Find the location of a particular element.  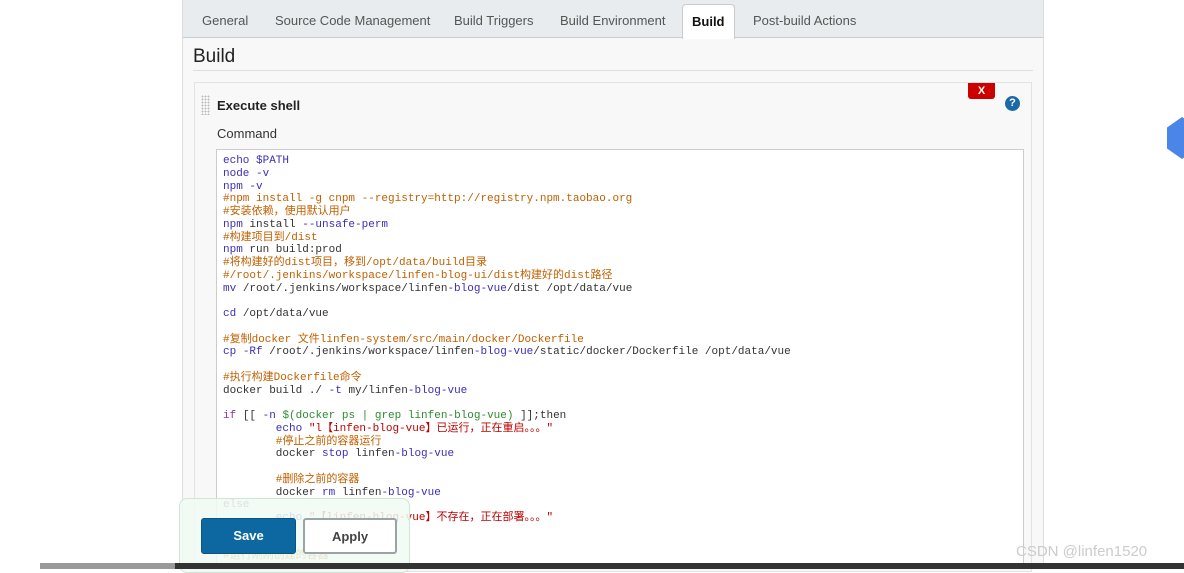

code-token: /opt/data/vue is located at coordinates (285, 314).